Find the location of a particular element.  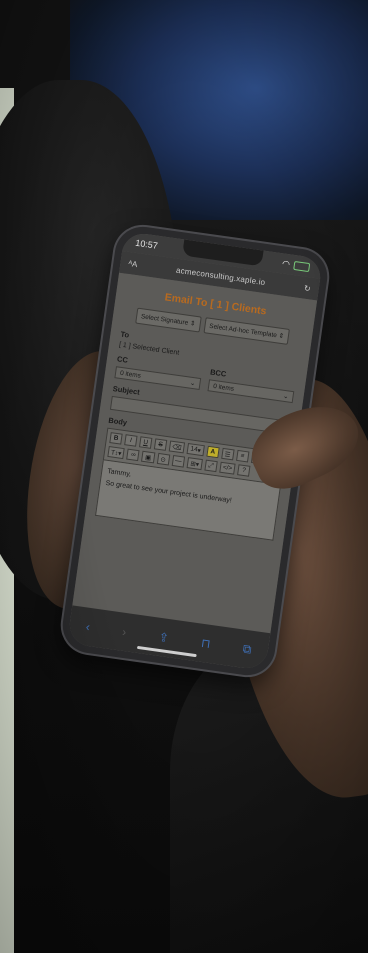

unordered-list-icon: ☰ is located at coordinates (227, 454).